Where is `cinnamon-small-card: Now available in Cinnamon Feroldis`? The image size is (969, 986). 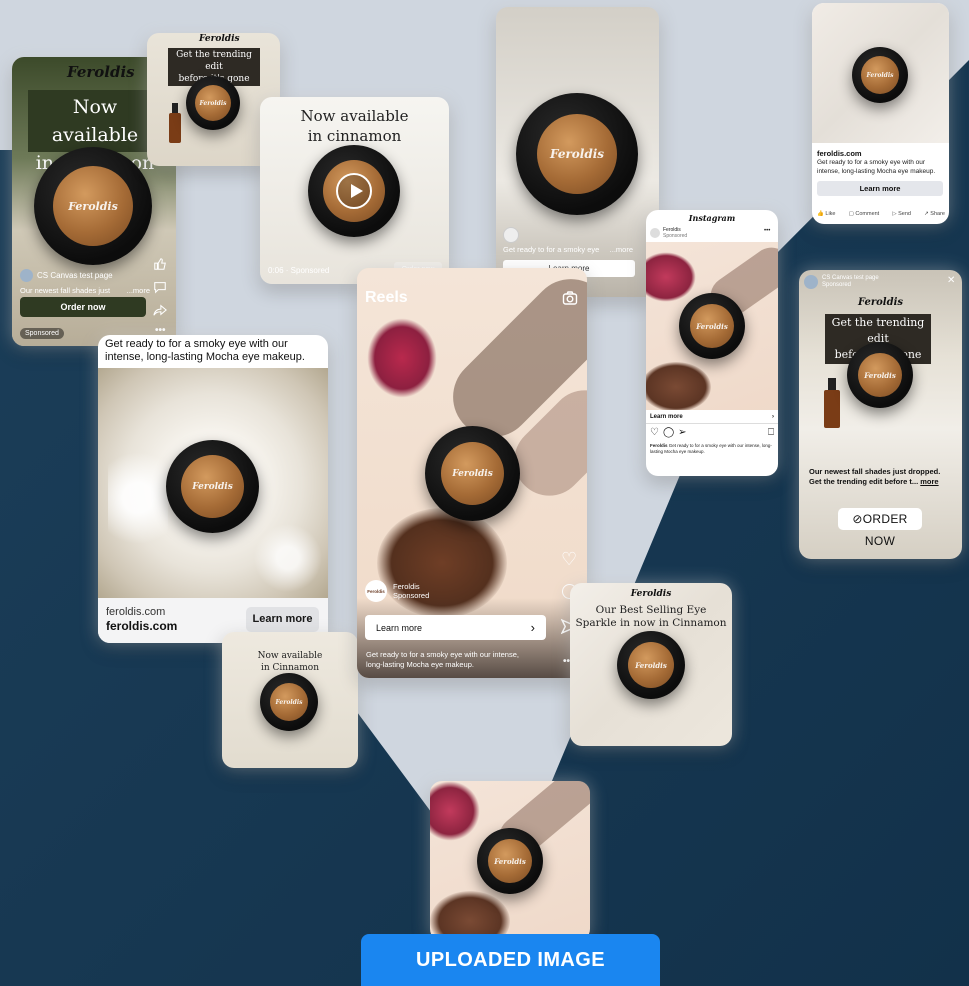 cinnamon-small-card: Now available in Cinnamon Feroldis is located at coordinates (290, 700).